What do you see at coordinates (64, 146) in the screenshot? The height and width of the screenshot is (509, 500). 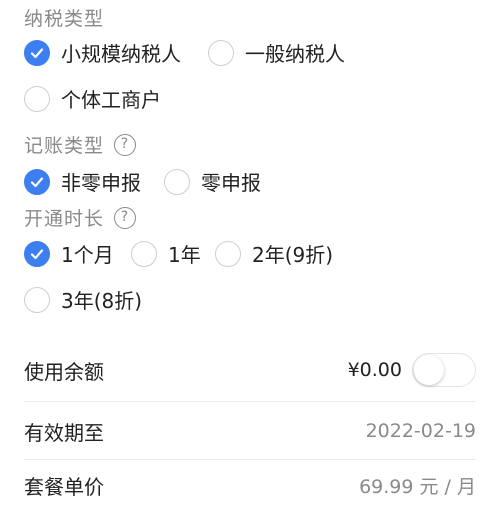 I see `accounting-type-title-text: 记账类型` at bounding box center [64, 146].